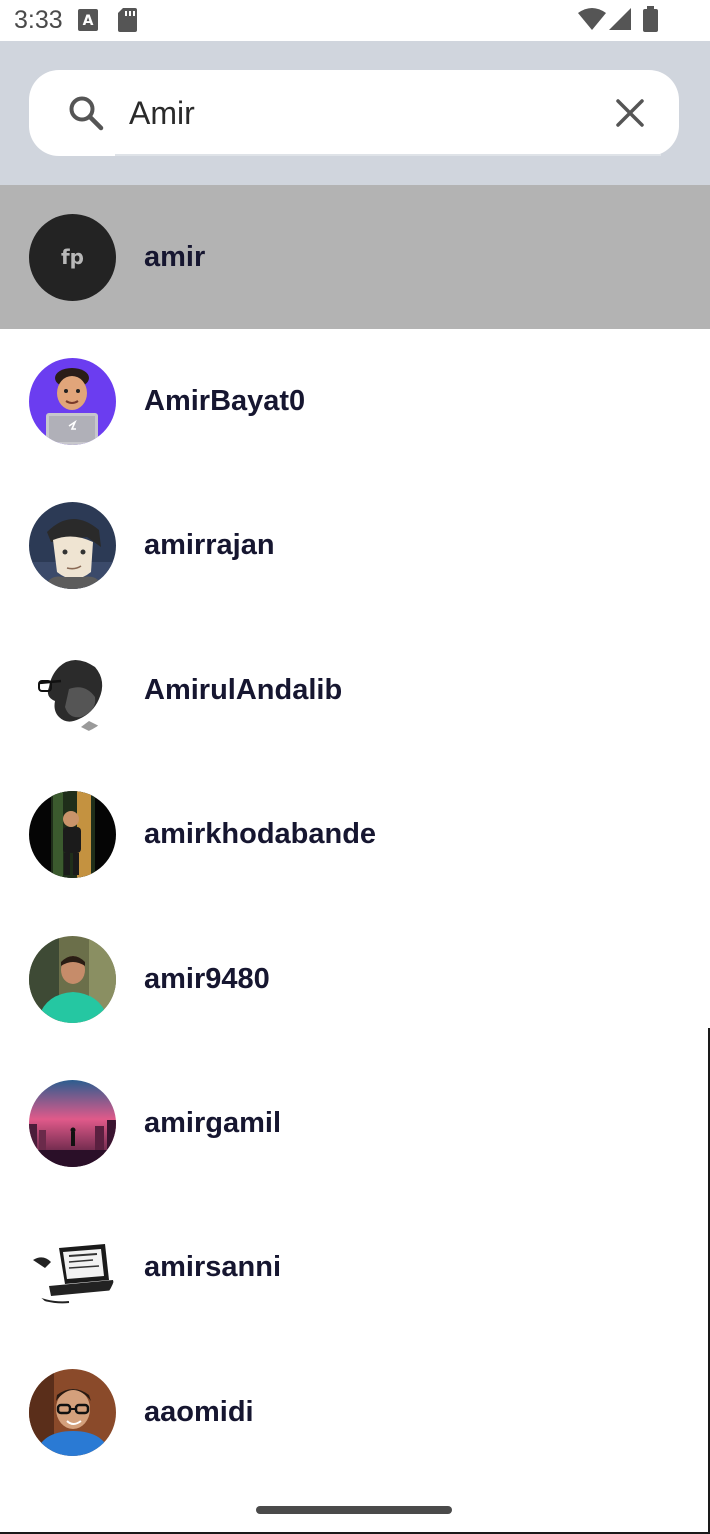 This screenshot has width=710, height=1534. What do you see at coordinates (355, 1412) in the screenshot?
I see `list-item: aaomidi` at bounding box center [355, 1412].